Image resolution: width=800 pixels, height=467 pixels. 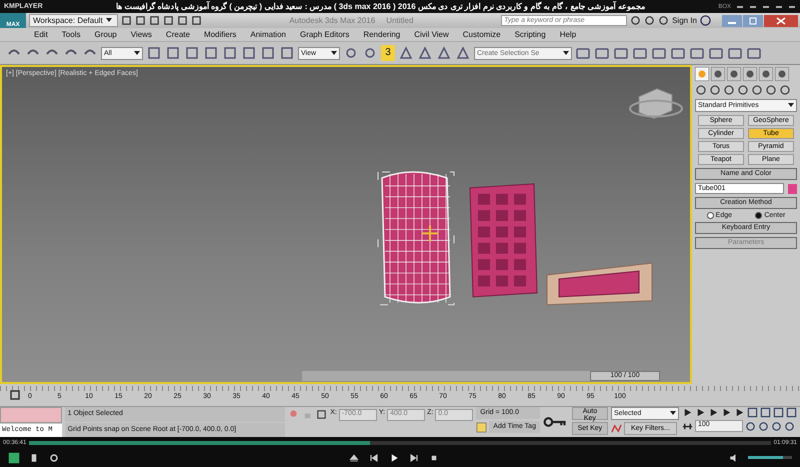 I want to click on menu-item: Help, so click(x=568, y=34).